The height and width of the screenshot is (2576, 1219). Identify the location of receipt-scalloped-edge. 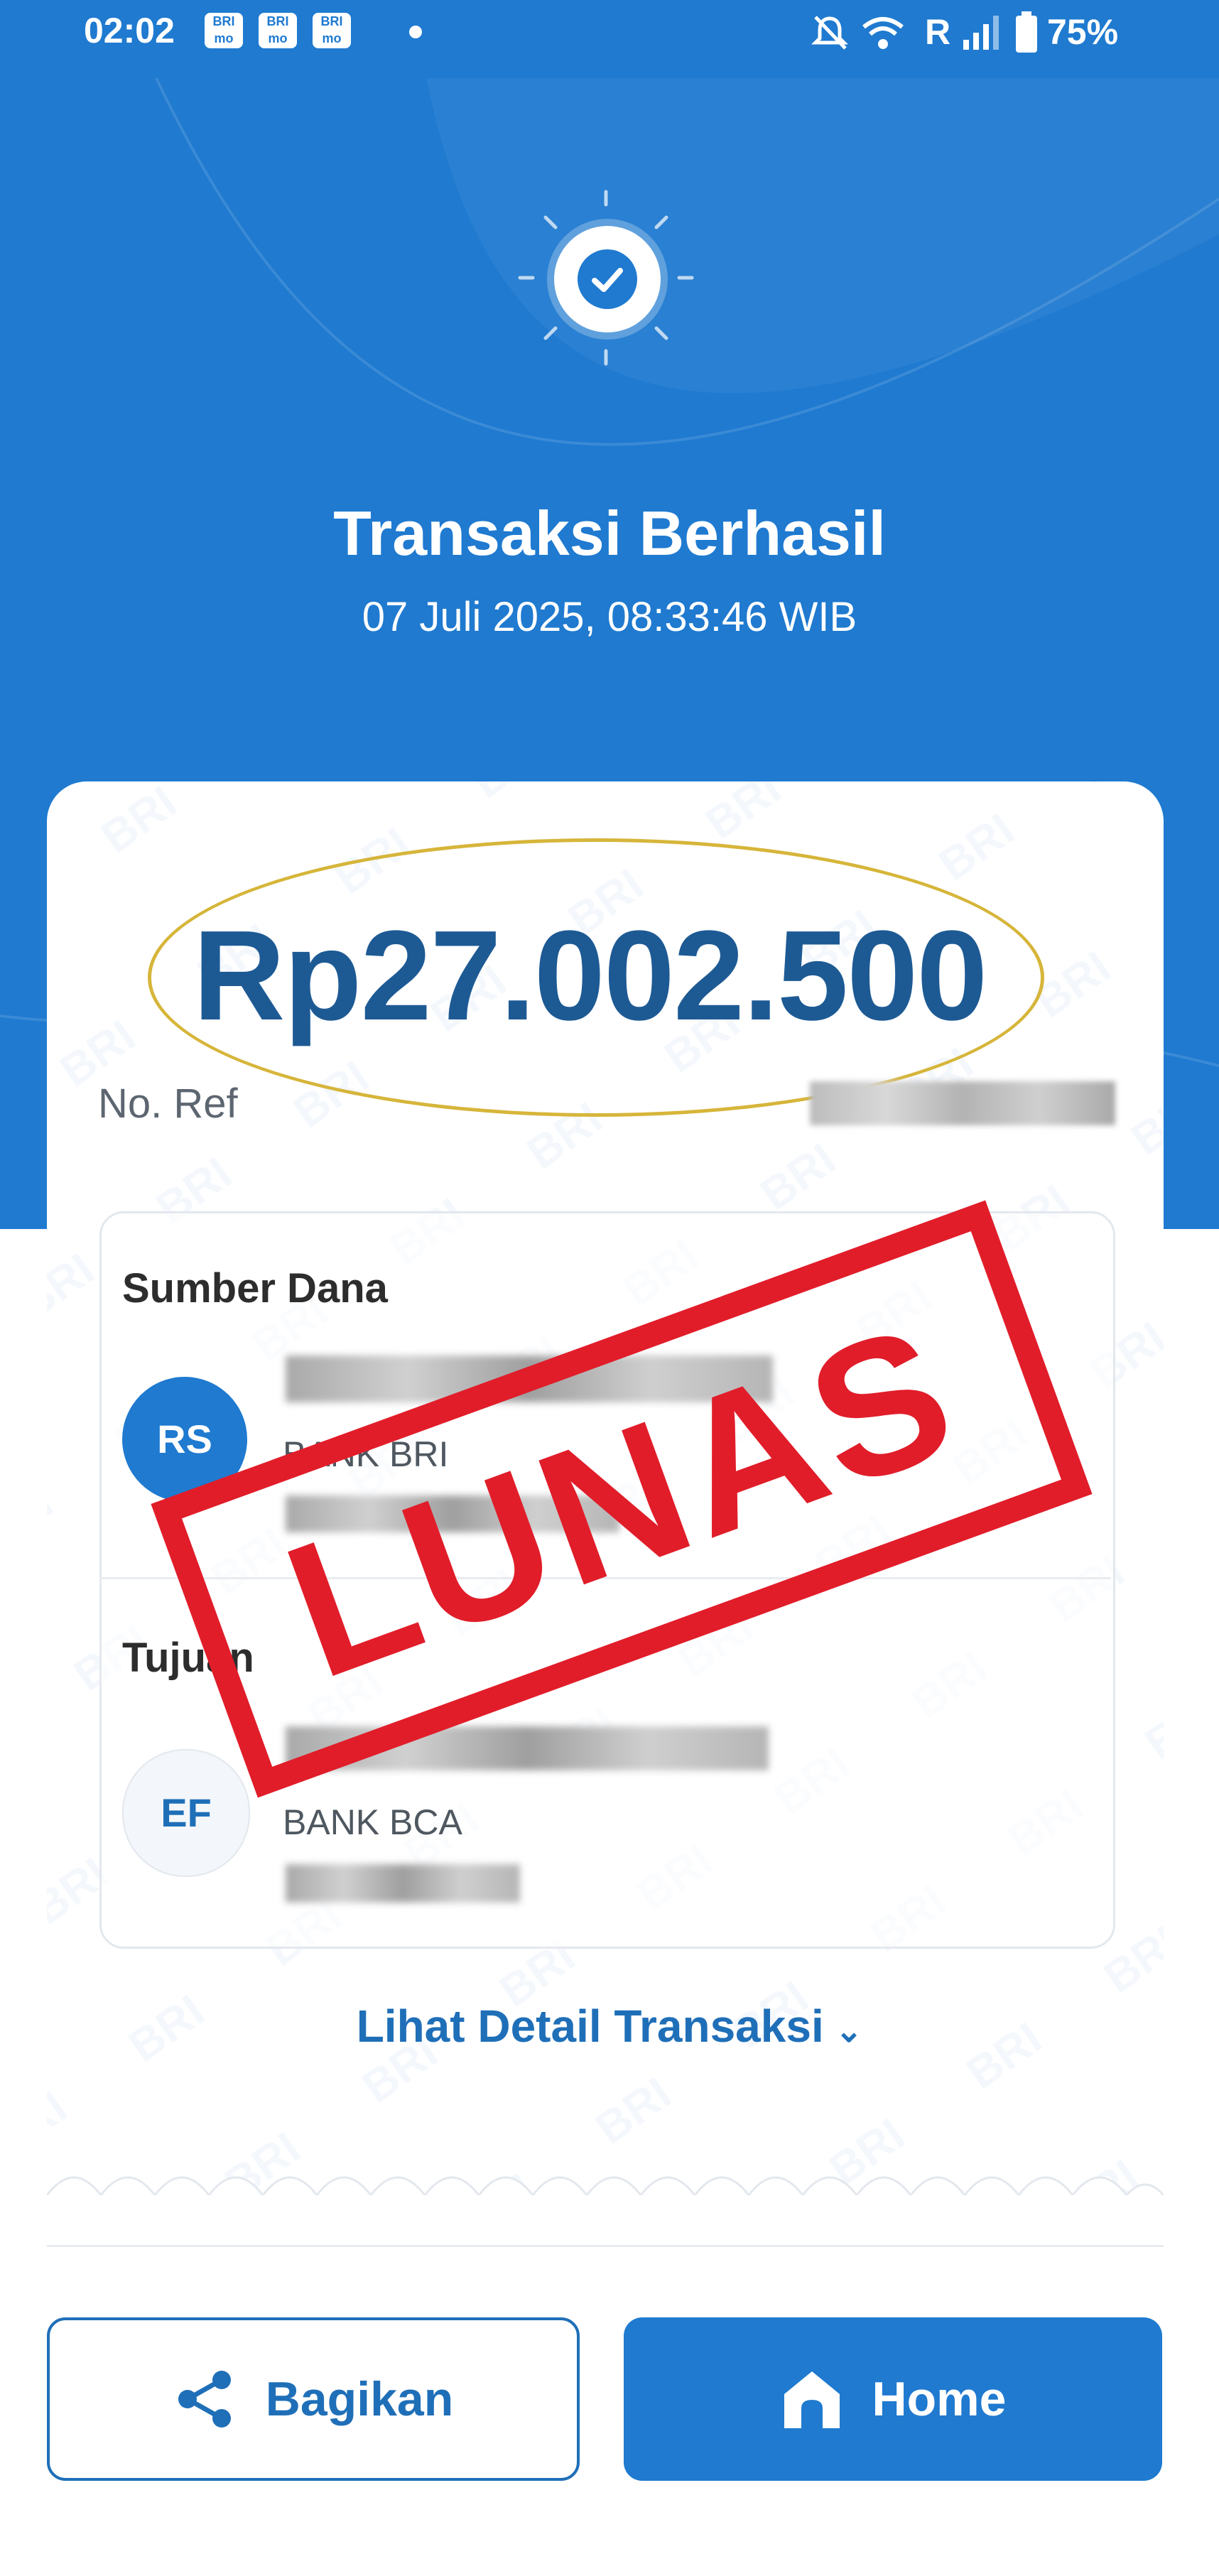
(605, 2185).